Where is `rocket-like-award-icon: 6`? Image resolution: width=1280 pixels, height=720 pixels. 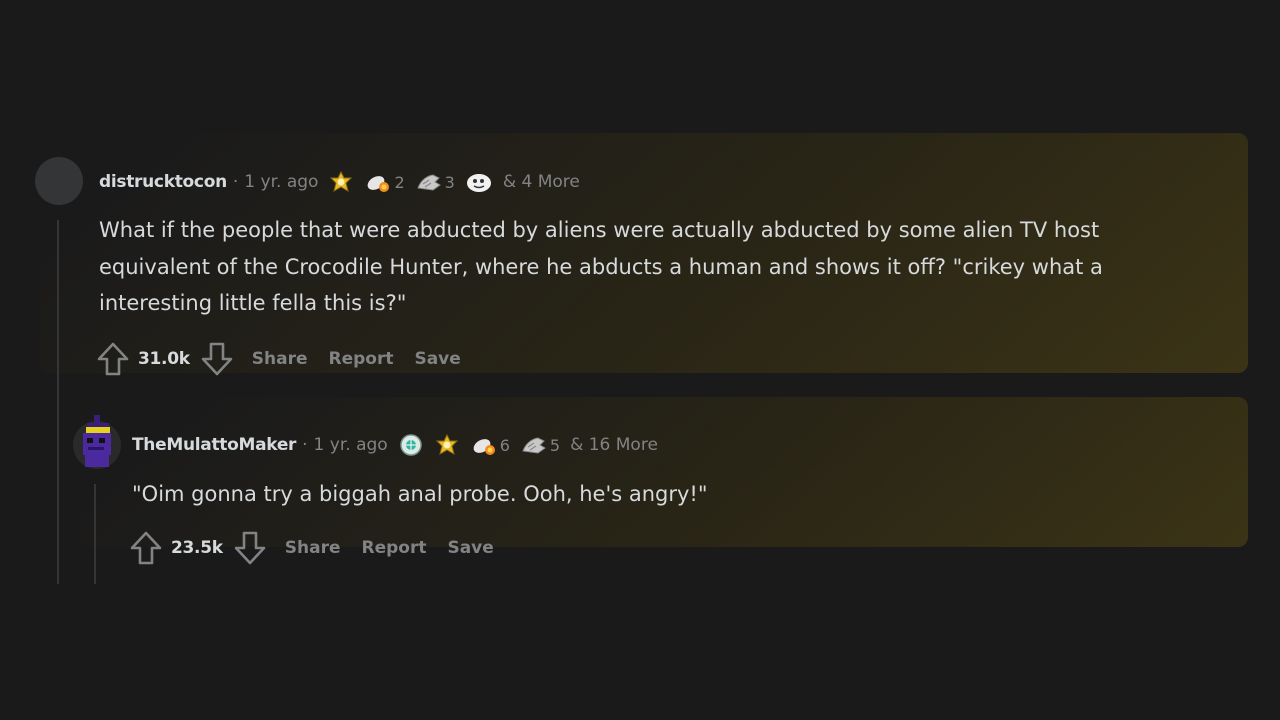 rocket-like-award-icon: 6 is located at coordinates (490, 445).